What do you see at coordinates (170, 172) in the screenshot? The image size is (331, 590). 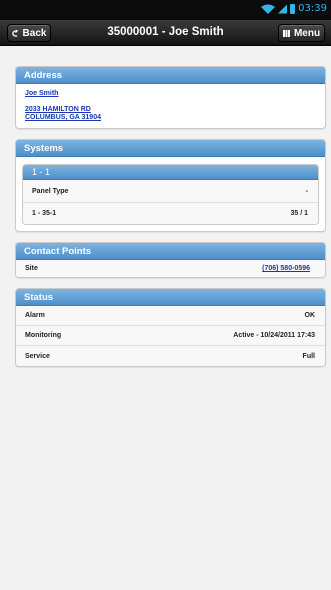 I see `system-subheader: 1 - 1` at bounding box center [170, 172].